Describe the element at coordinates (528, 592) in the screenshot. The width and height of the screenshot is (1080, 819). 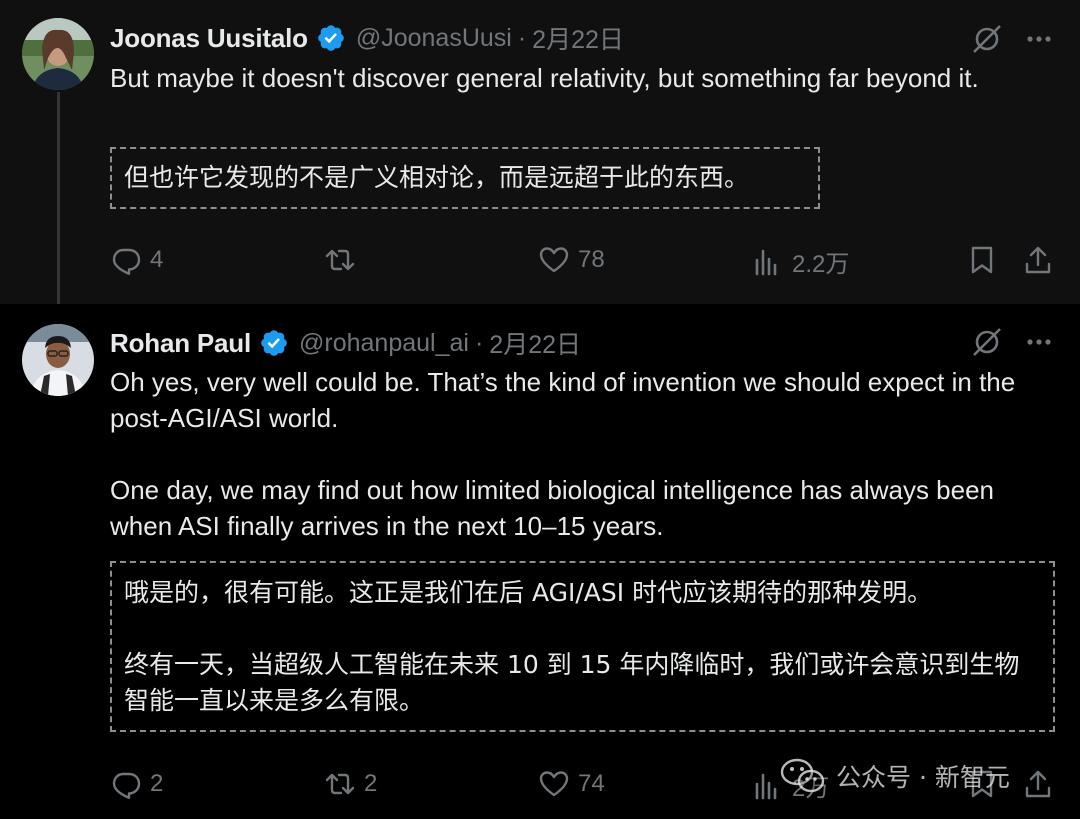
I see `translation-paragraph: 哦是的，很有可能。这正是我们在后 AGI/ASI 时代应该期待的那种发明。` at that location.